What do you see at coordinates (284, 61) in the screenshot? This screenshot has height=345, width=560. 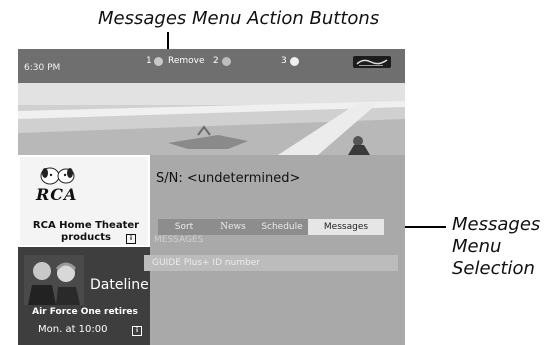 I see `action-3-number: 3` at bounding box center [284, 61].